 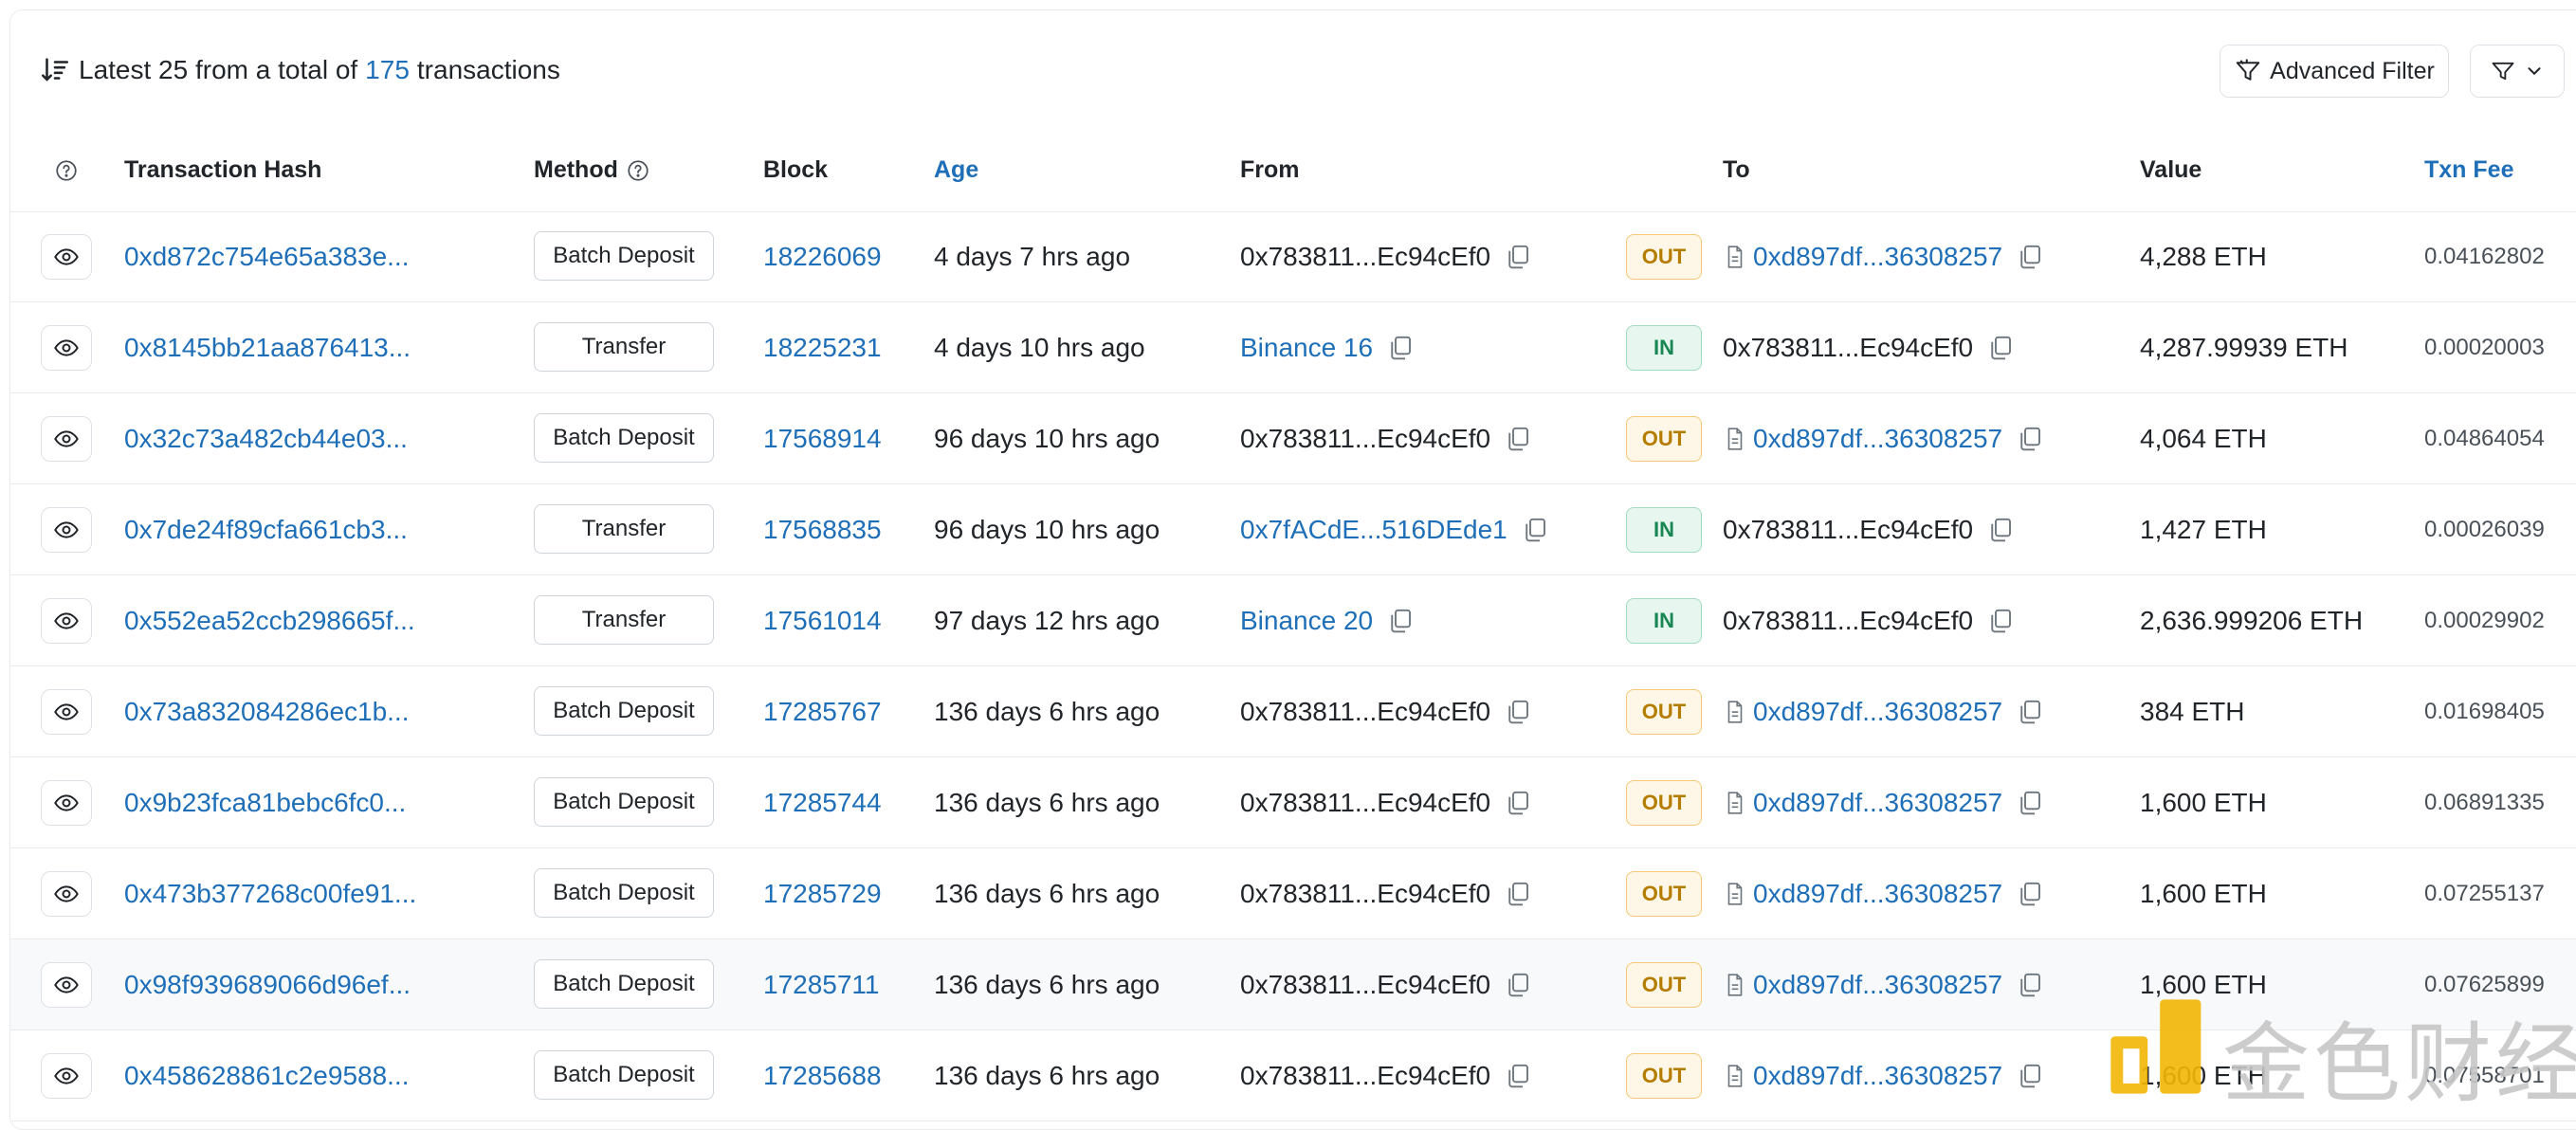 What do you see at coordinates (822, 802) in the screenshot?
I see `block-link: 17285744` at bounding box center [822, 802].